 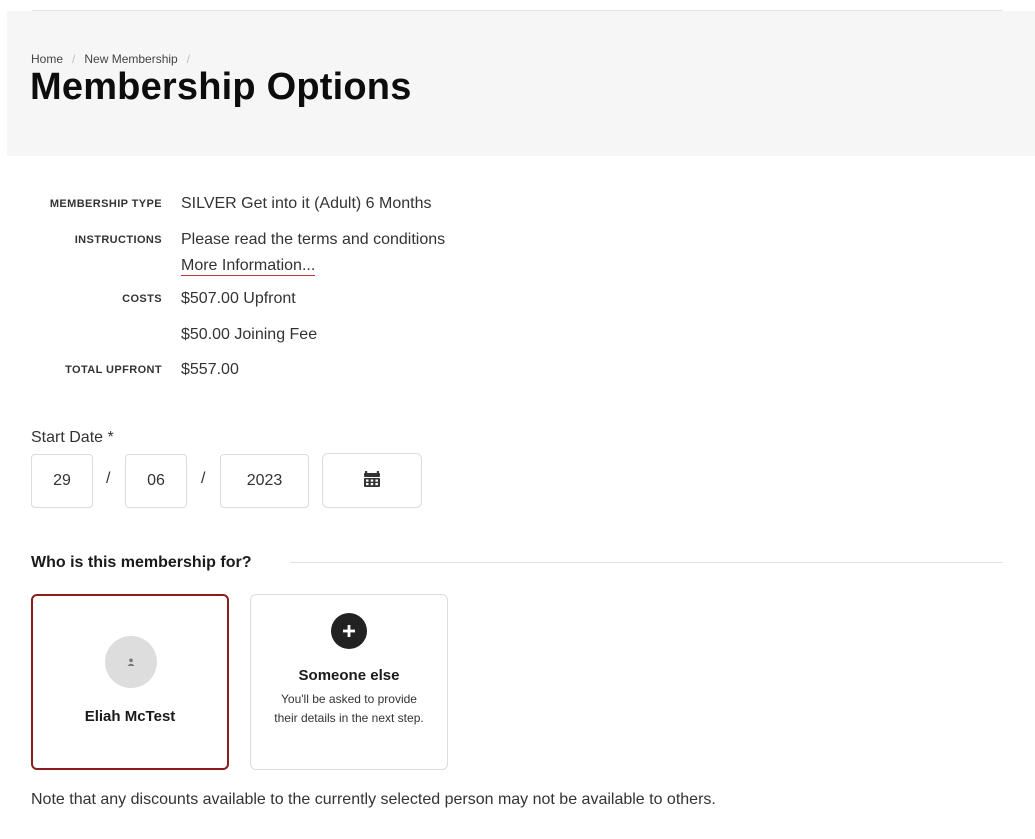 What do you see at coordinates (142, 299) in the screenshot?
I see `costs-label: COSTS` at bounding box center [142, 299].